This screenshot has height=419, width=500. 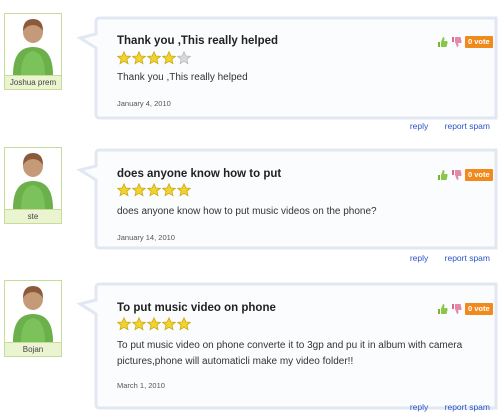 I want to click on star-empty-icon, so click(x=184, y=58).